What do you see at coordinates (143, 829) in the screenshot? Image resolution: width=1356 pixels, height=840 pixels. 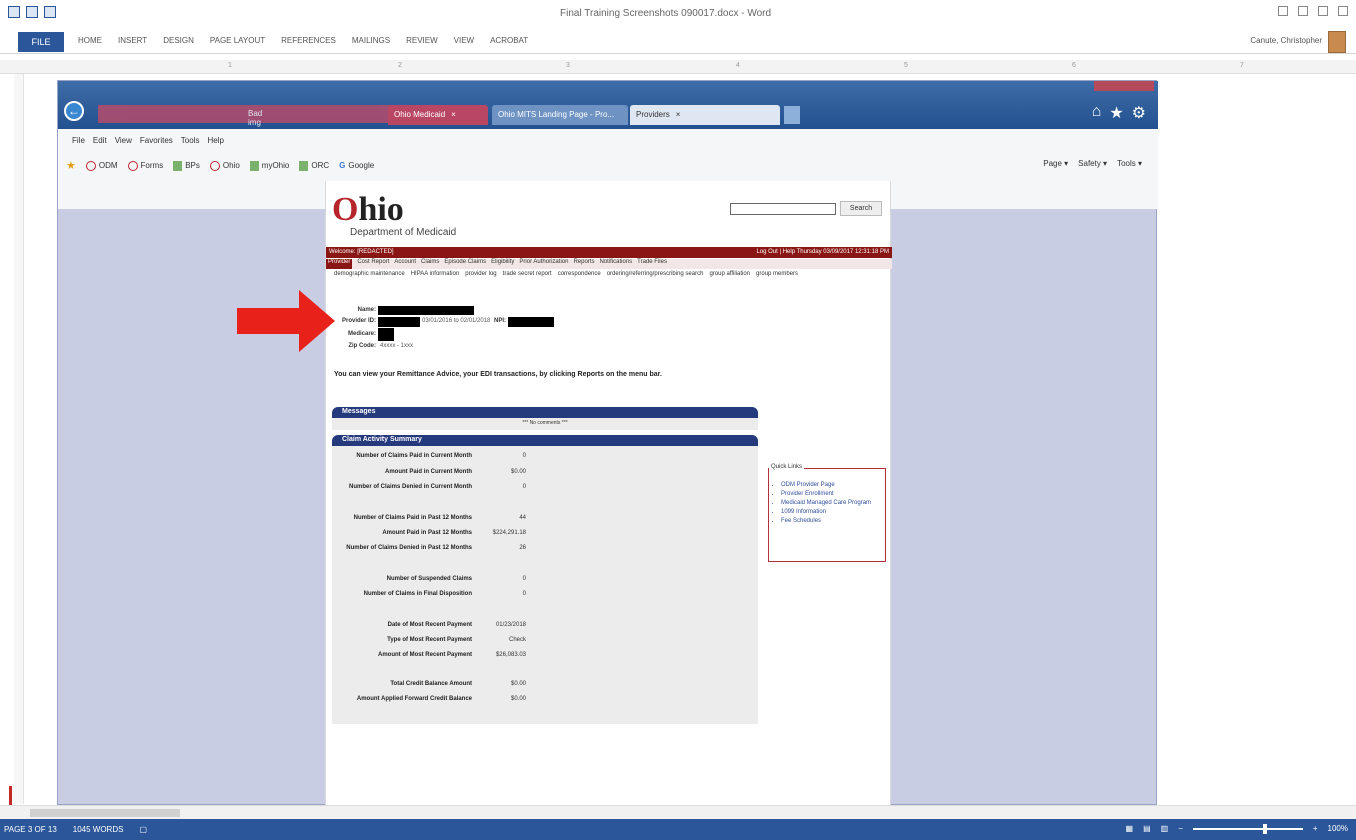 I see `proofing-icon: ▢` at bounding box center [143, 829].